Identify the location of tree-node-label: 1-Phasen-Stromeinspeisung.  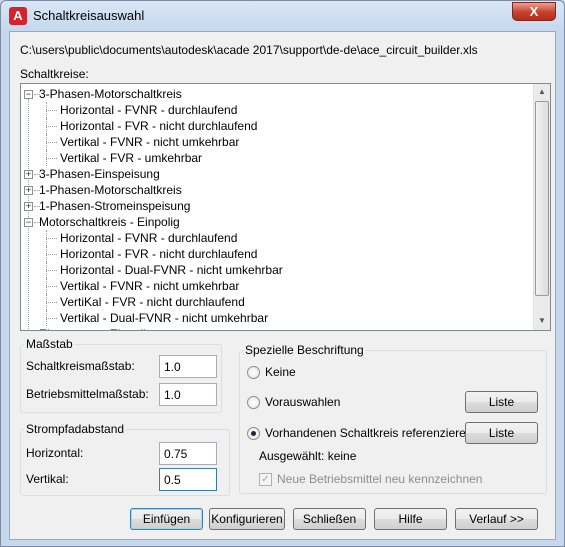
(115, 206).